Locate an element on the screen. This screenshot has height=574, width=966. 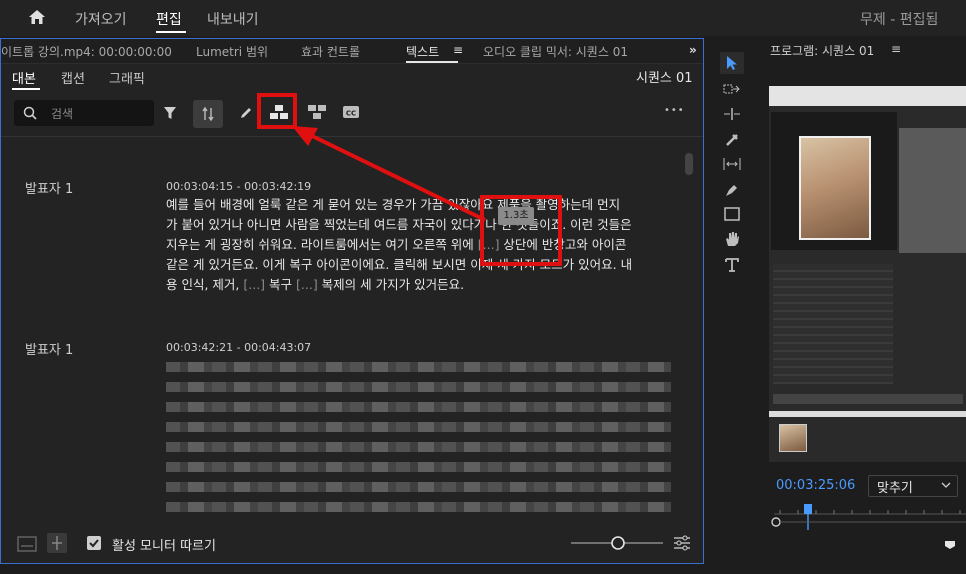
sequence-name: 시퀀스 01 is located at coordinates (664, 78).